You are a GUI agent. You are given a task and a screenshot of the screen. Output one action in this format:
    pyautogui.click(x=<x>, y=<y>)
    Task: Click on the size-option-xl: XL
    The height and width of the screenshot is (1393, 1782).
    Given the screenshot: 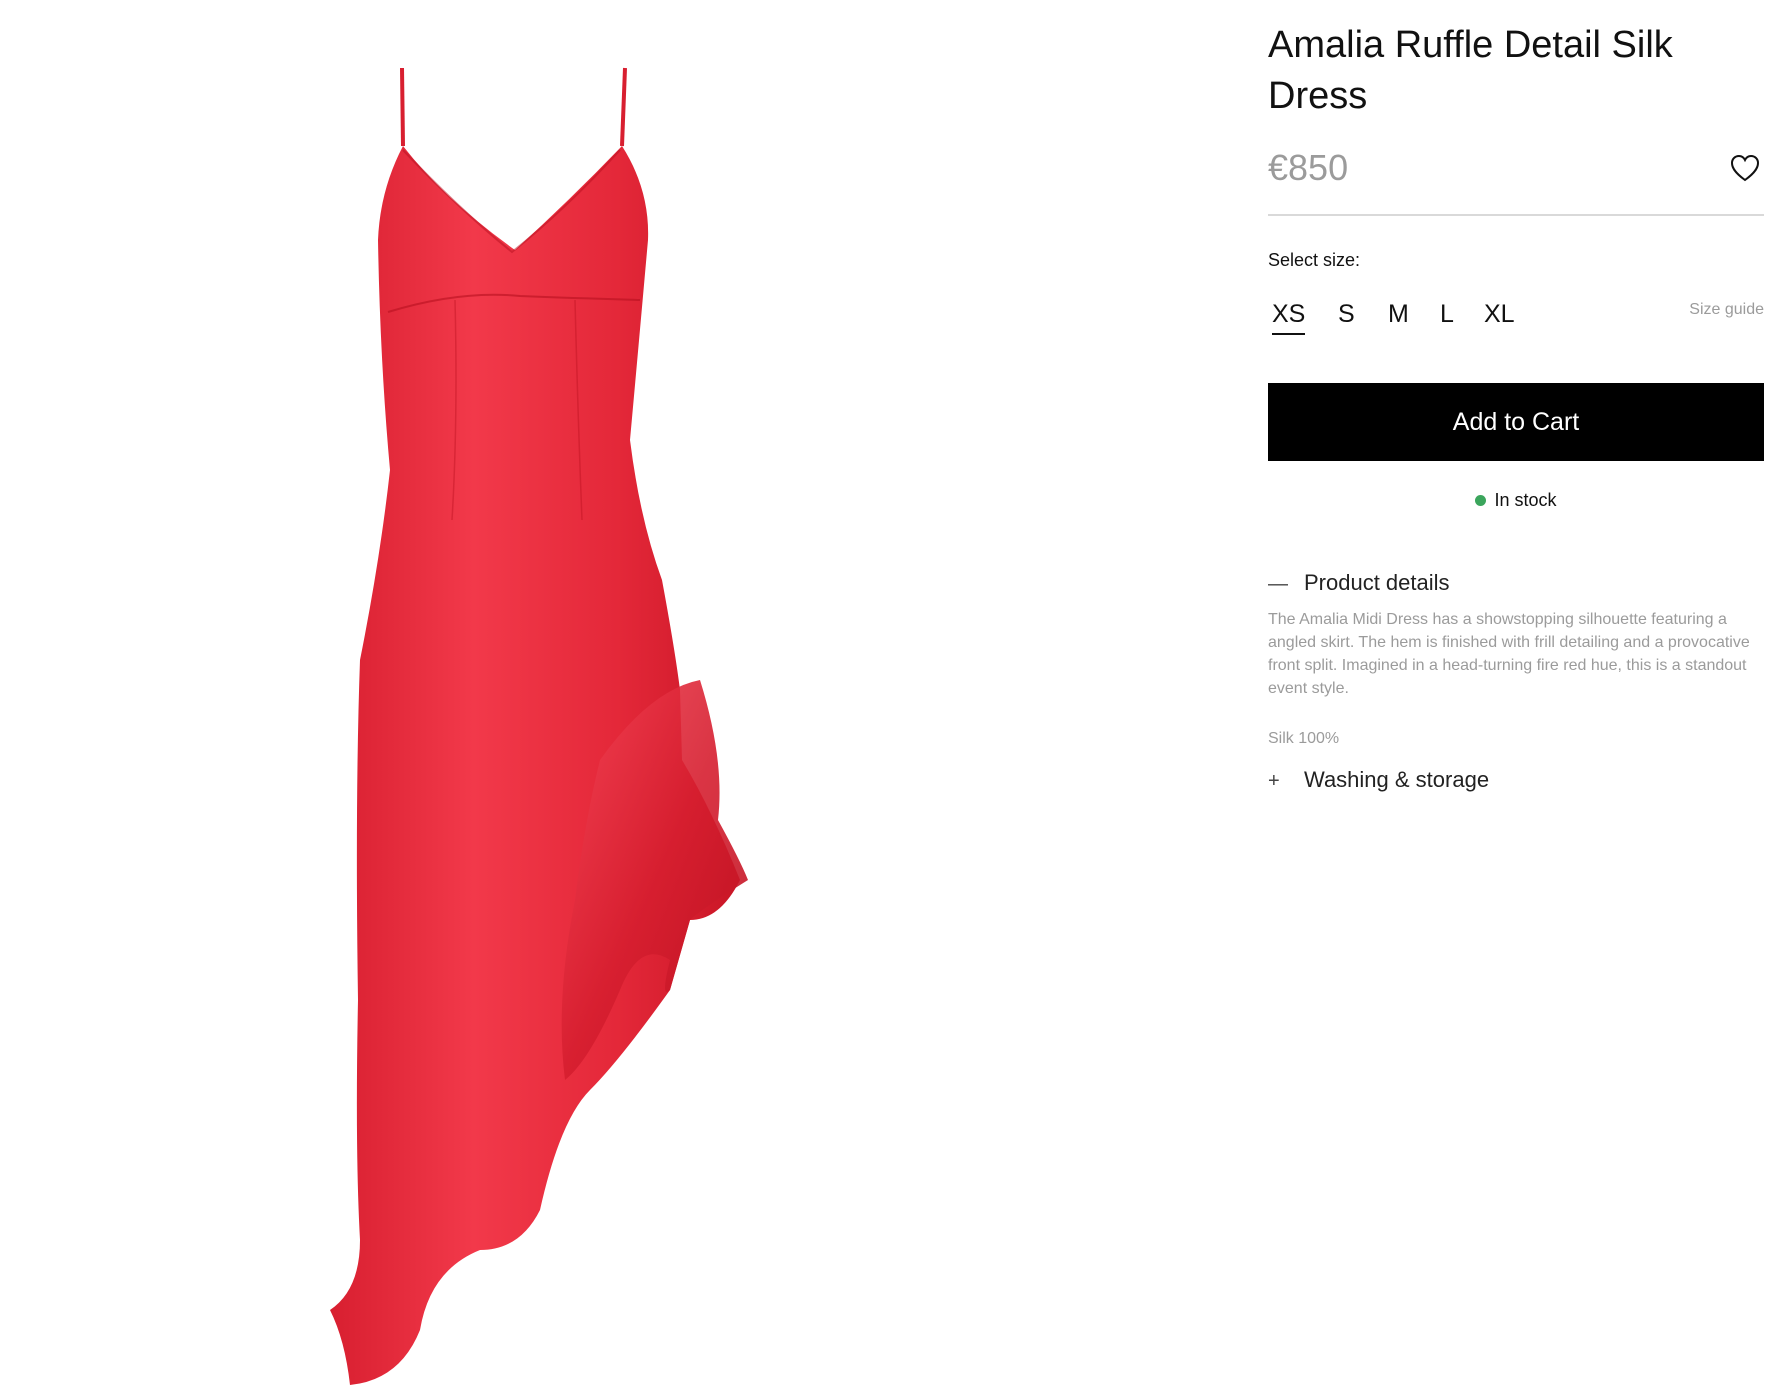 What is the action you would take?
    pyautogui.click(x=1499, y=316)
    